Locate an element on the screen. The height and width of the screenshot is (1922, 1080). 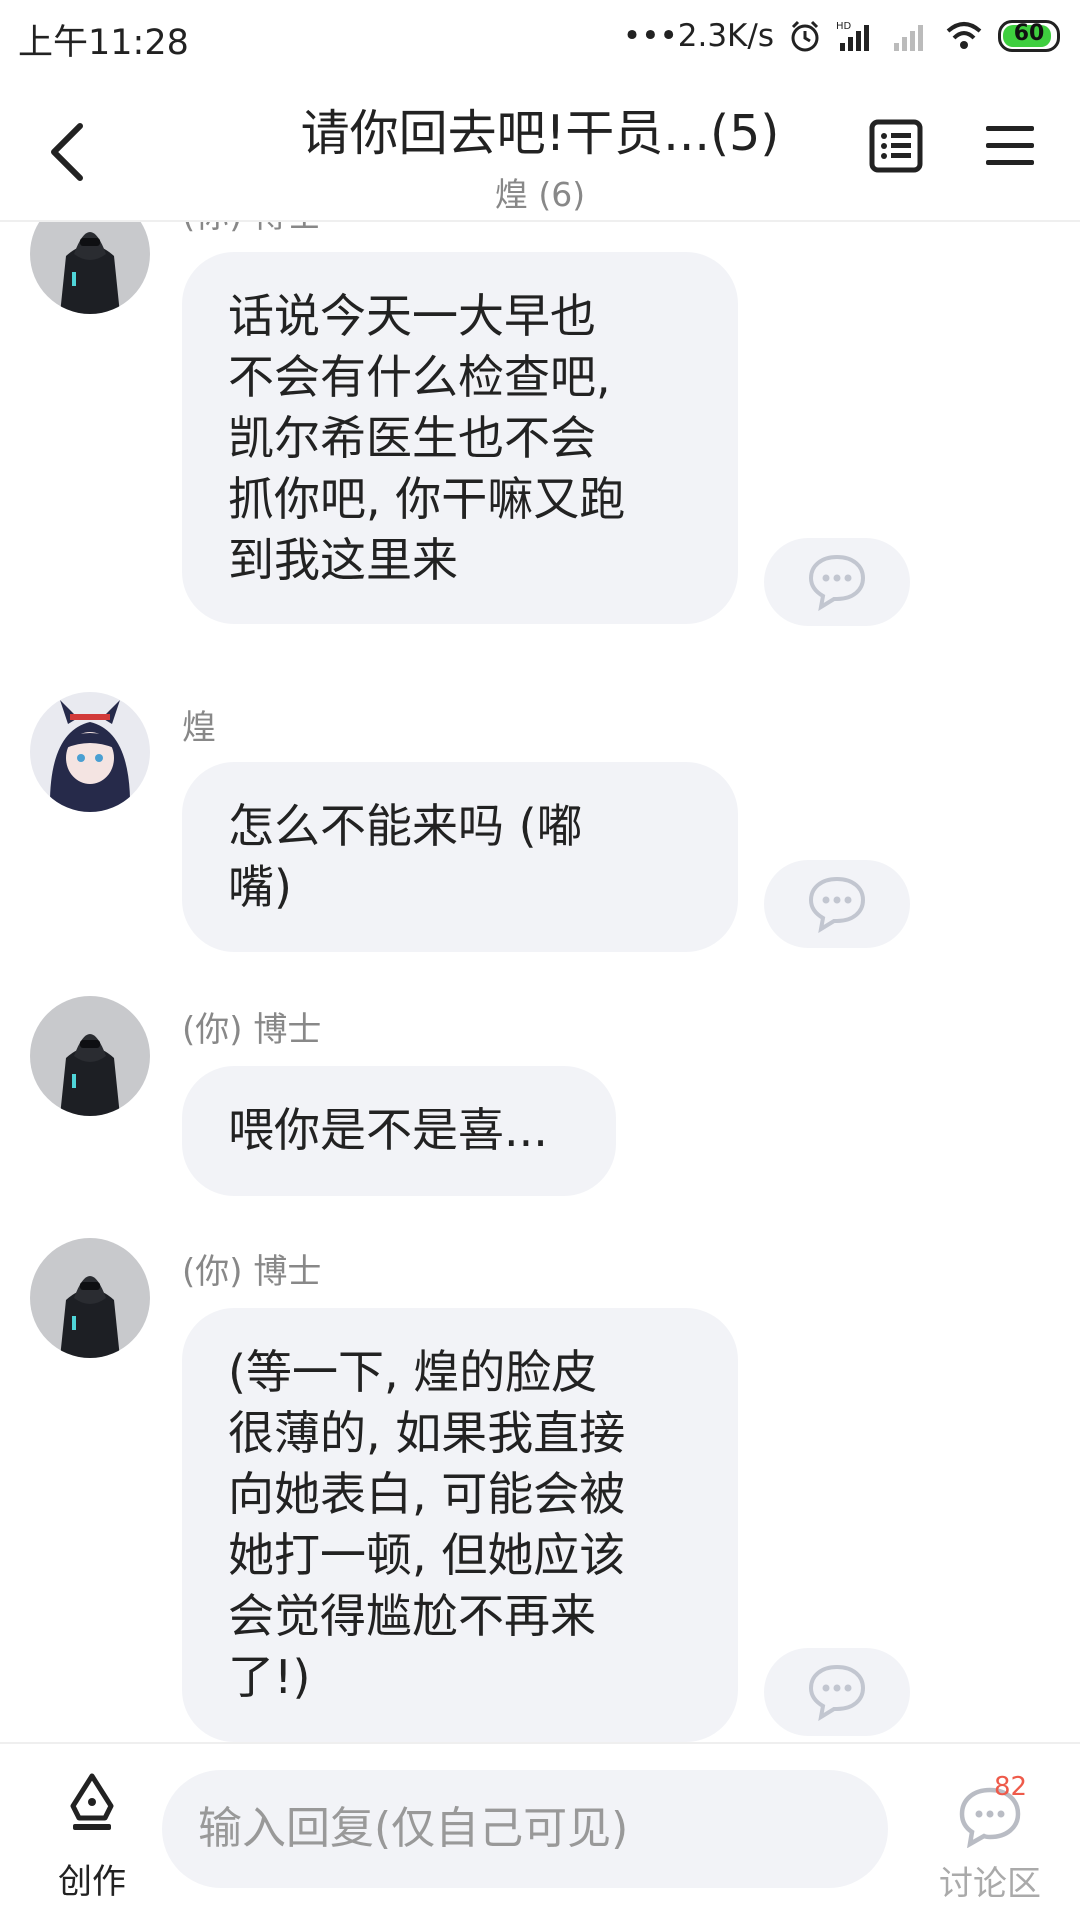
message-line: 凯尔希医生也不会 is located at coordinates (412, 438).